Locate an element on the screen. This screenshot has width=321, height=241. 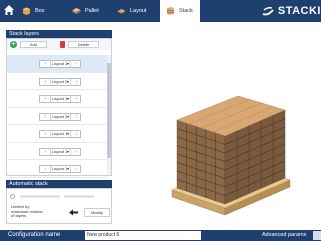
layer-list-scrollbar is located at coordinates (109, 115).